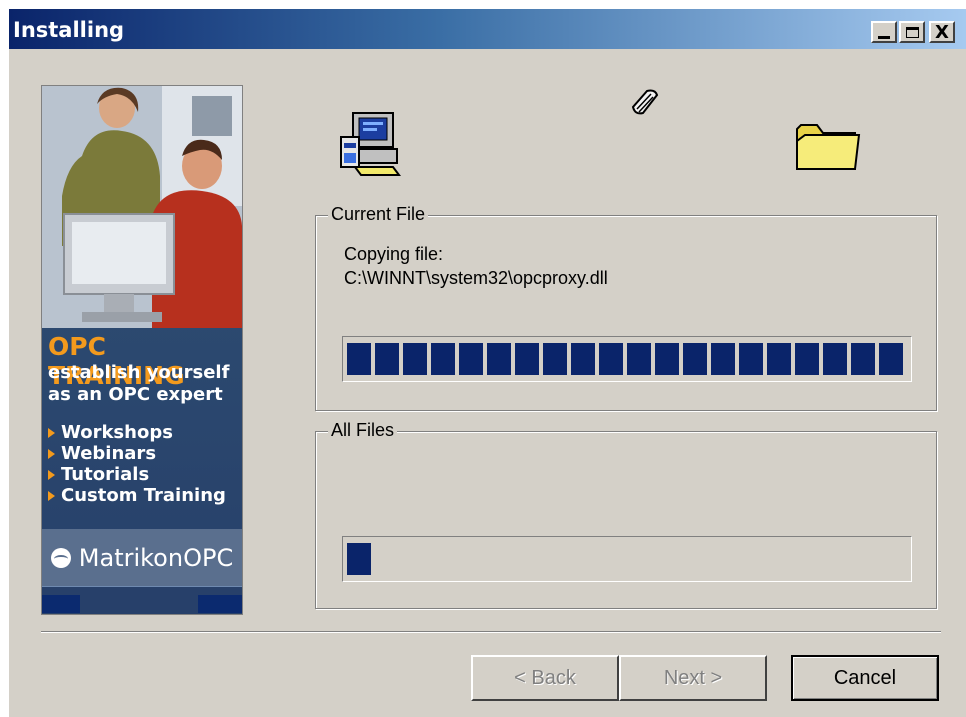 The height and width of the screenshot is (717, 966). Describe the element at coordinates (142, 207) in the screenshot. I see `banner-photo` at that location.